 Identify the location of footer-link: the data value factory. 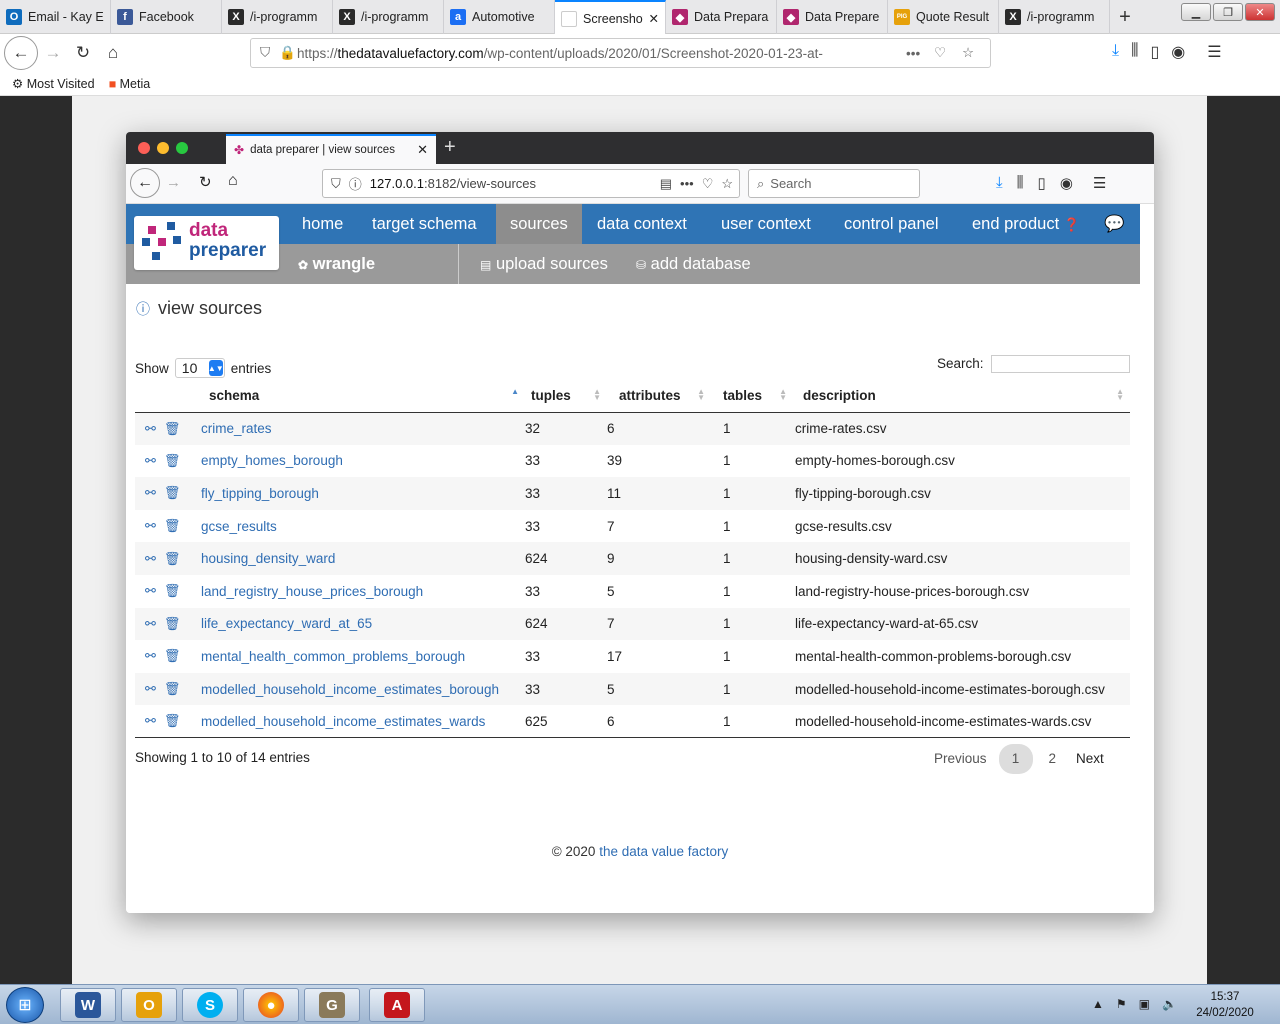
(663, 851).